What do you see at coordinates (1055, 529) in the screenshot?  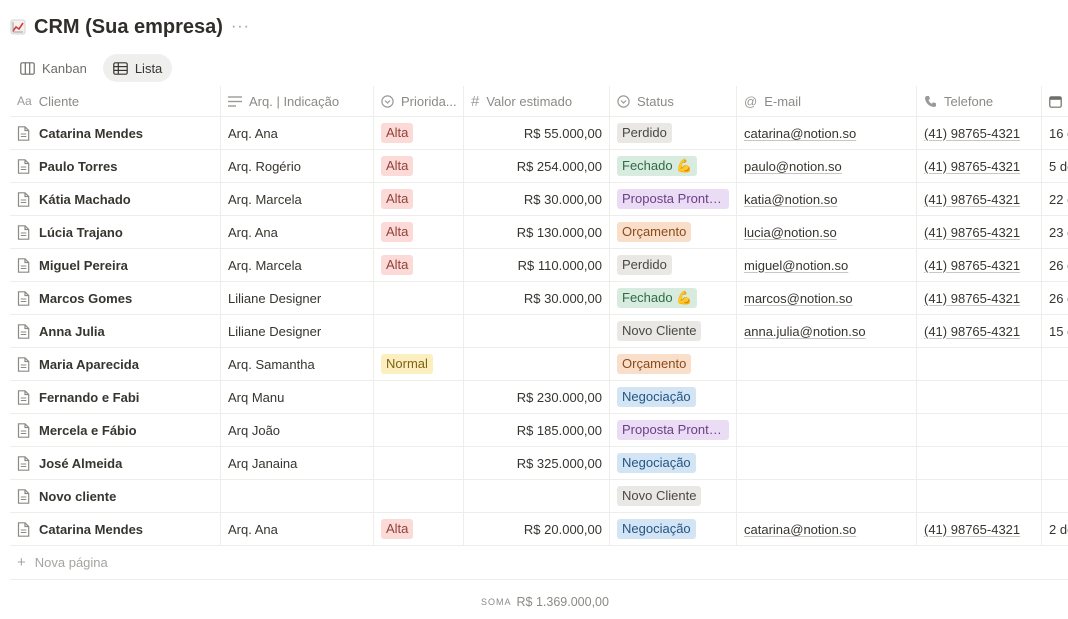 I see `cell-data: 2 de` at bounding box center [1055, 529].